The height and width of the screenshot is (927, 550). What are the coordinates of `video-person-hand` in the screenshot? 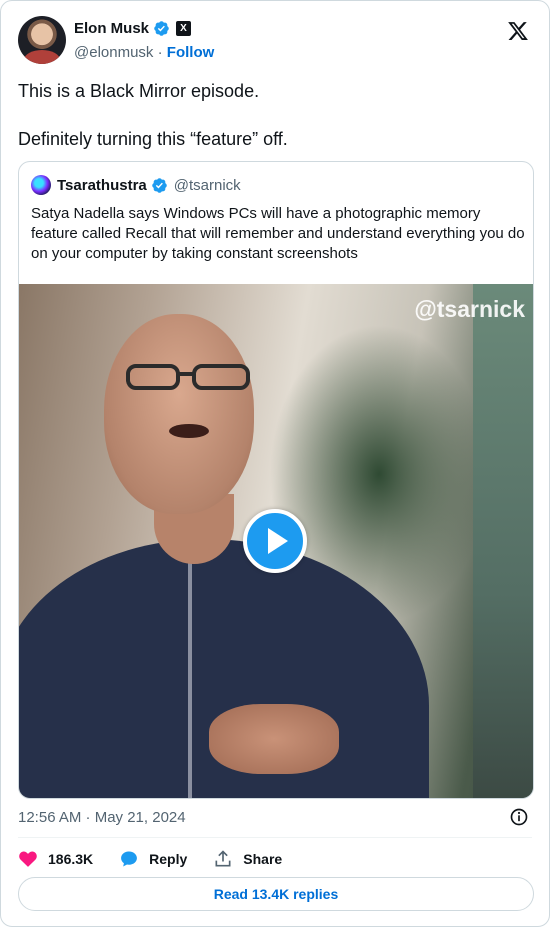 It's located at (274, 739).